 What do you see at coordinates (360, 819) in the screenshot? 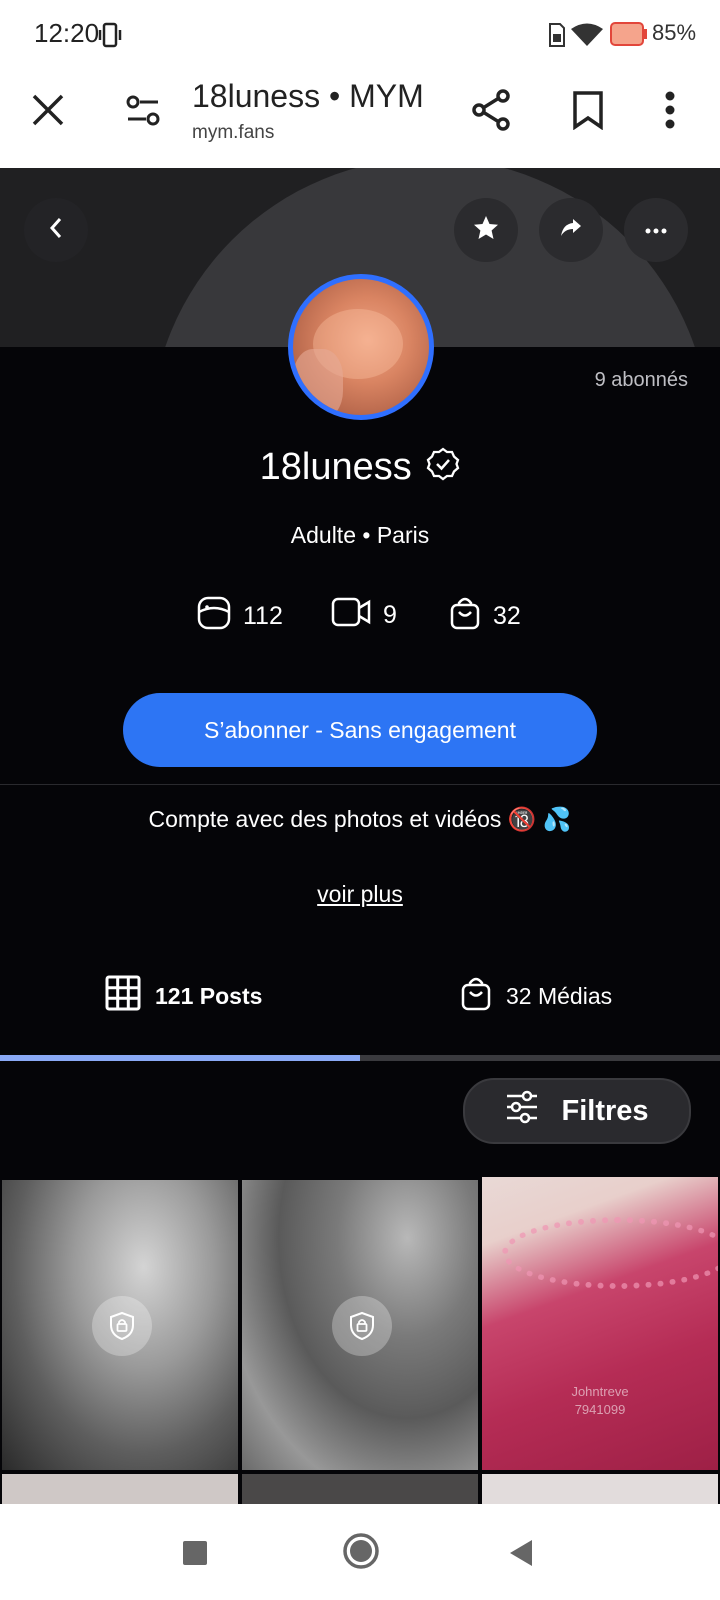
I see `profile-description: Compte avec des photos et vidéos 🔞 💦` at bounding box center [360, 819].